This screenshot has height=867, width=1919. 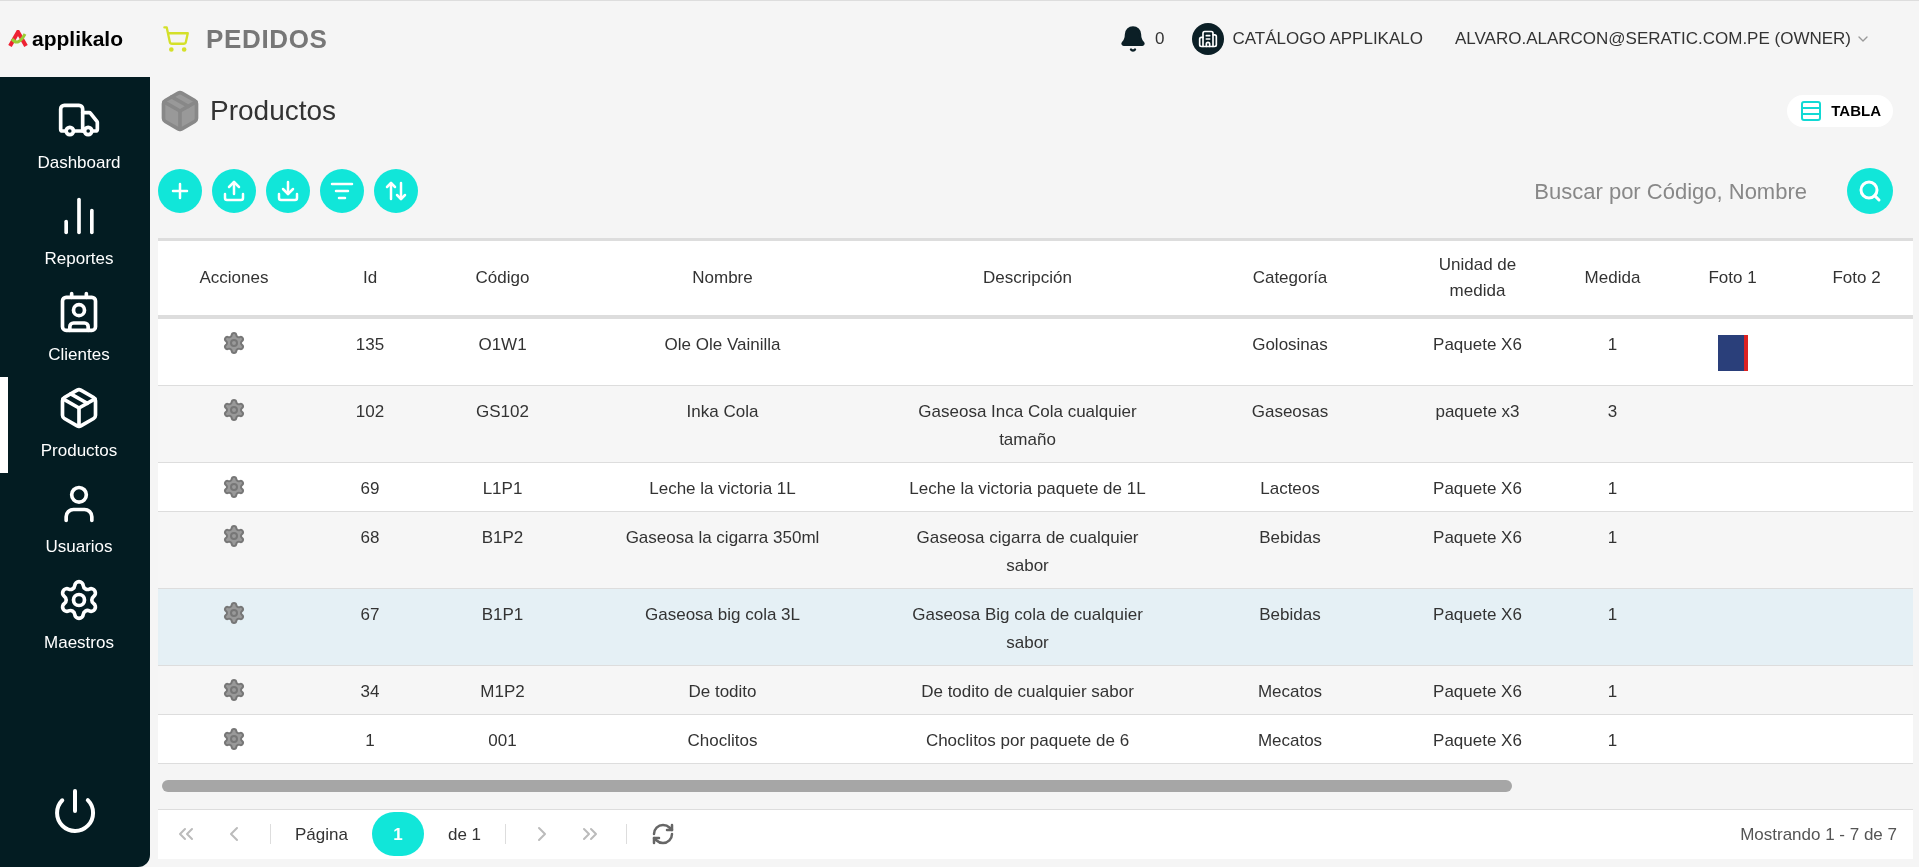 What do you see at coordinates (1840, 110) in the screenshot?
I see `table-view-toggle: TABLA` at bounding box center [1840, 110].